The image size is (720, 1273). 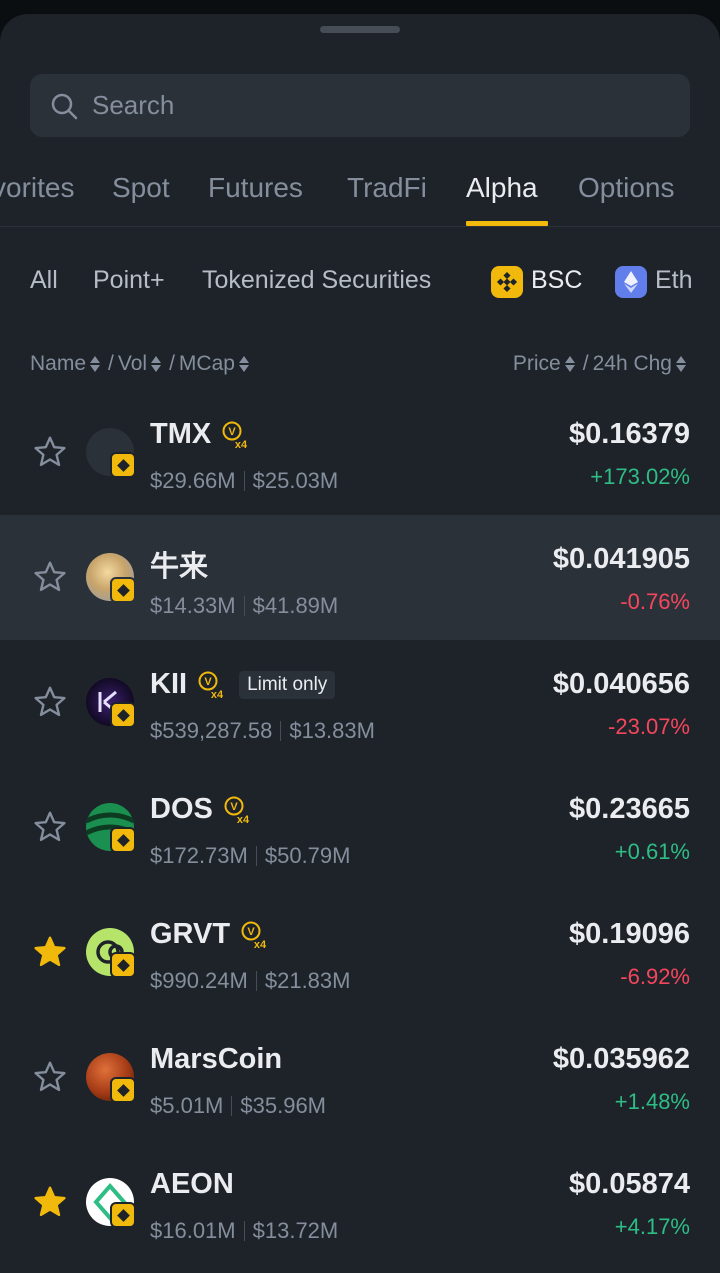 What do you see at coordinates (216, 1059) in the screenshot?
I see `token-symbol: MarsCoin` at bounding box center [216, 1059].